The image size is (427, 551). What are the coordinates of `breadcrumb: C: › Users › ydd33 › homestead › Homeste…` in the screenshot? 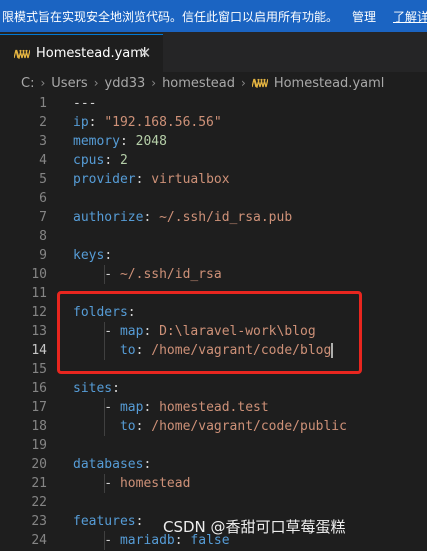 It's located at (213, 83).